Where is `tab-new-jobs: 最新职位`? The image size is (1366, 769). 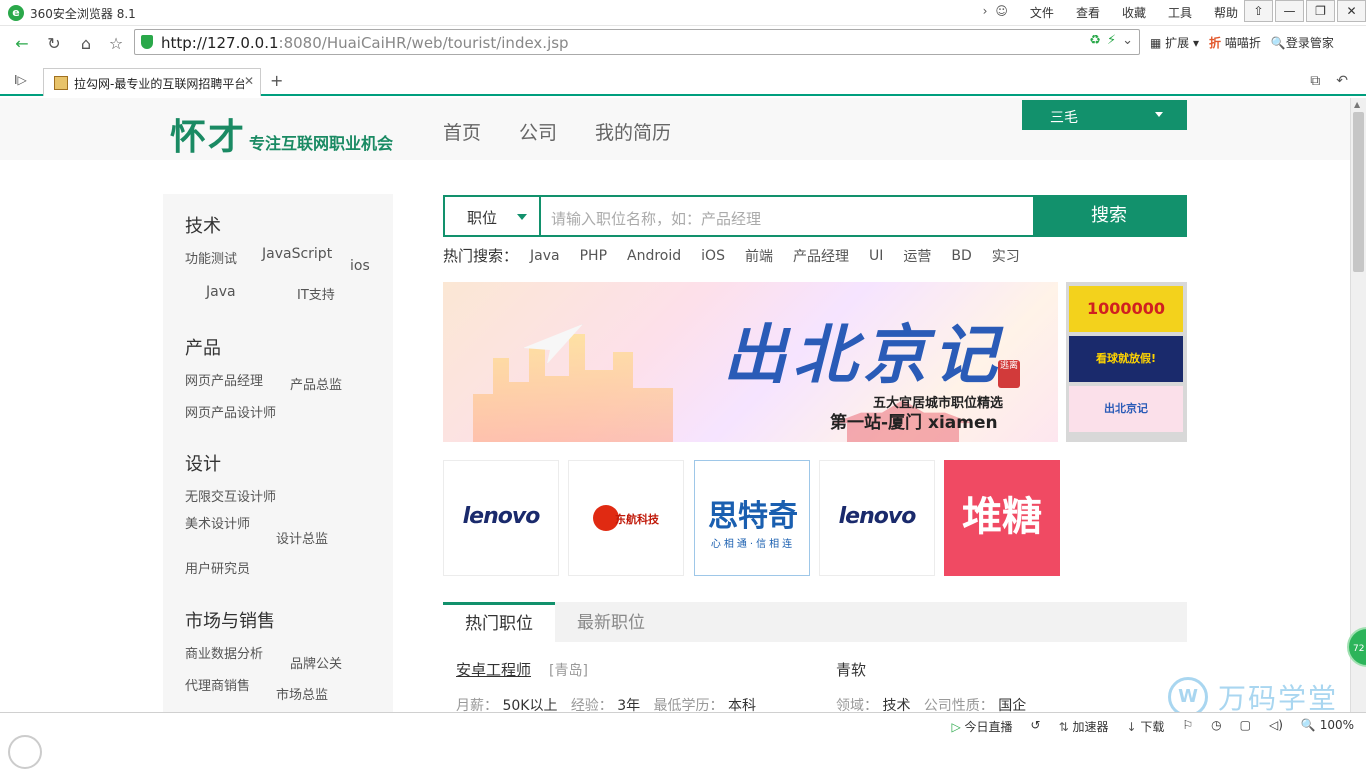 tab-new-jobs: 最新职位 is located at coordinates (611, 622).